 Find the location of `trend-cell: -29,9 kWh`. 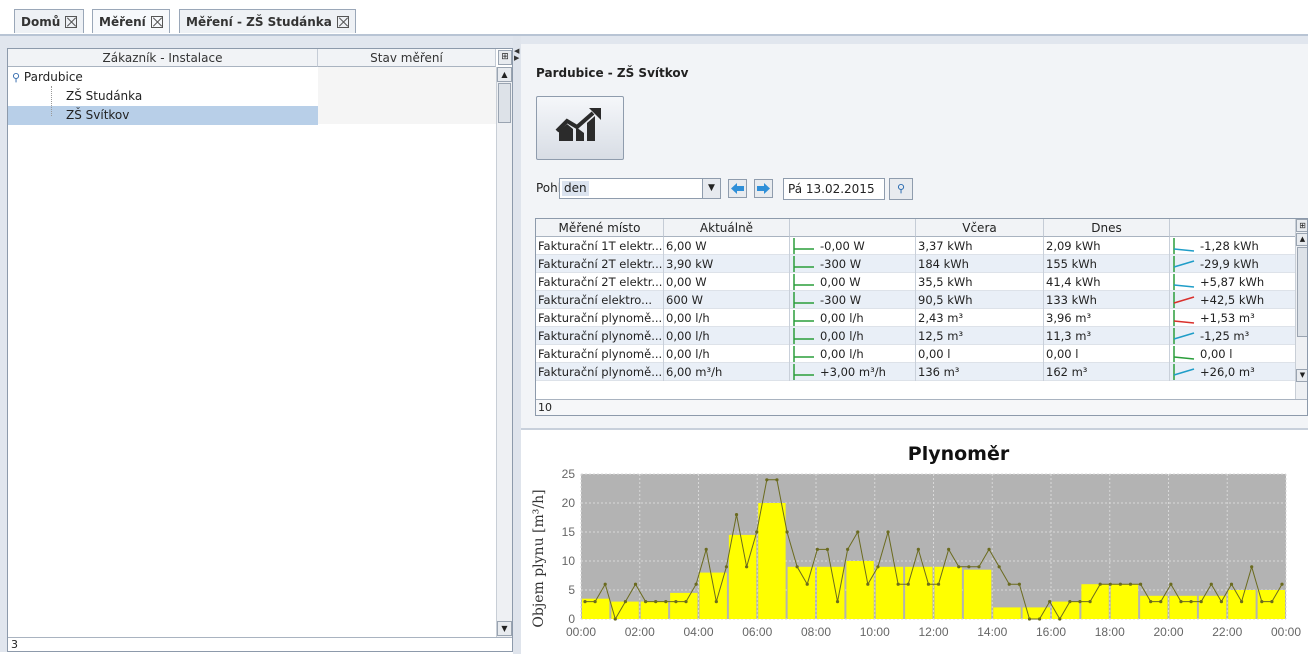

trend-cell: -29,9 kWh is located at coordinates (1233, 264).